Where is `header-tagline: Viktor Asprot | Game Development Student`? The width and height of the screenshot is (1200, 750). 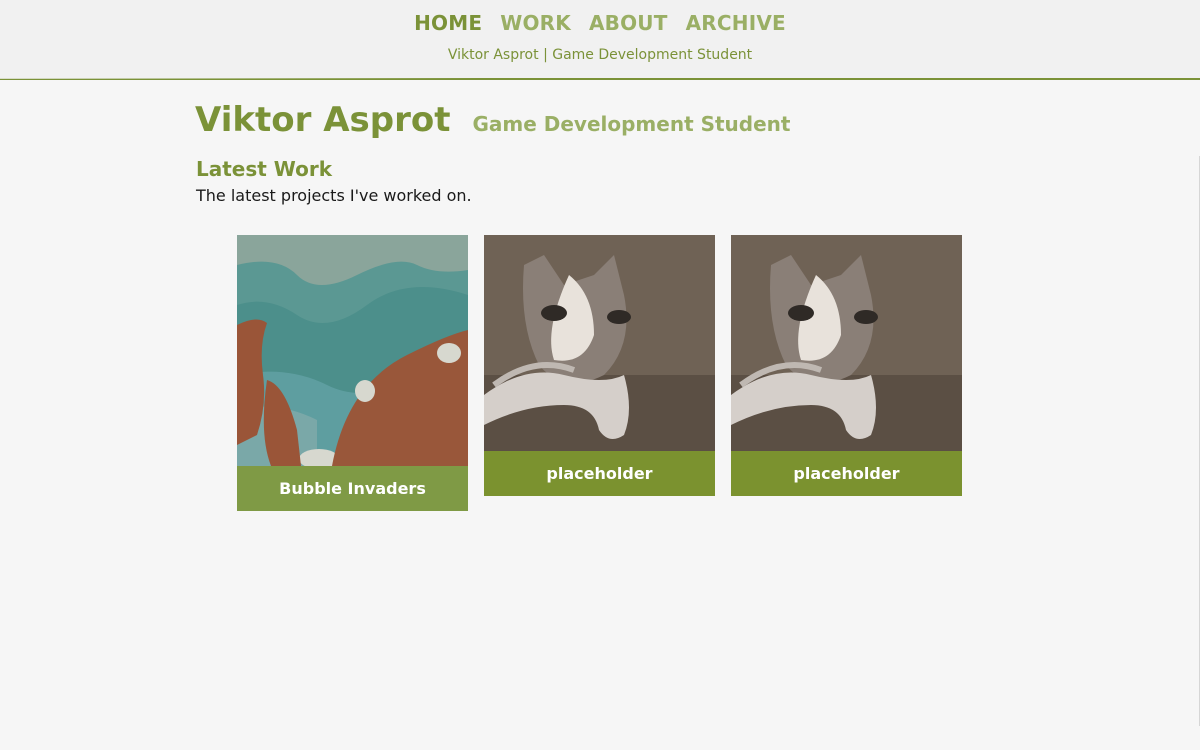 header-tagline: Viktor Asprot | Game Development Student is located at coordinates (600, 55).